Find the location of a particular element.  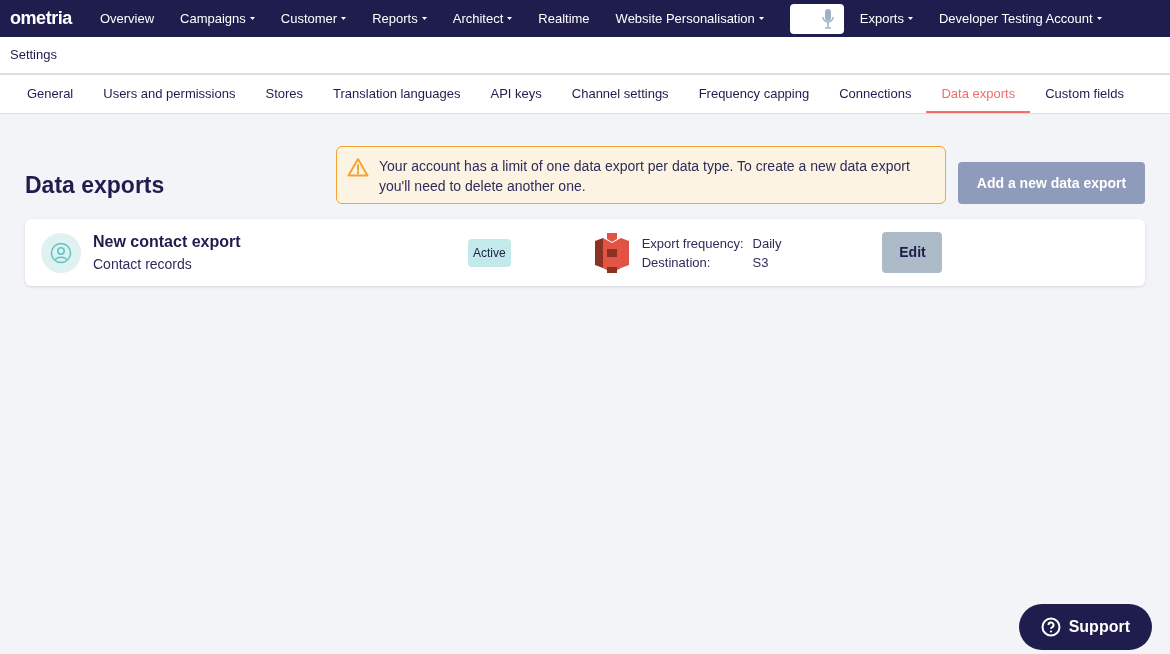

breadcrumb: Settings is located at coordinates (33, 55).